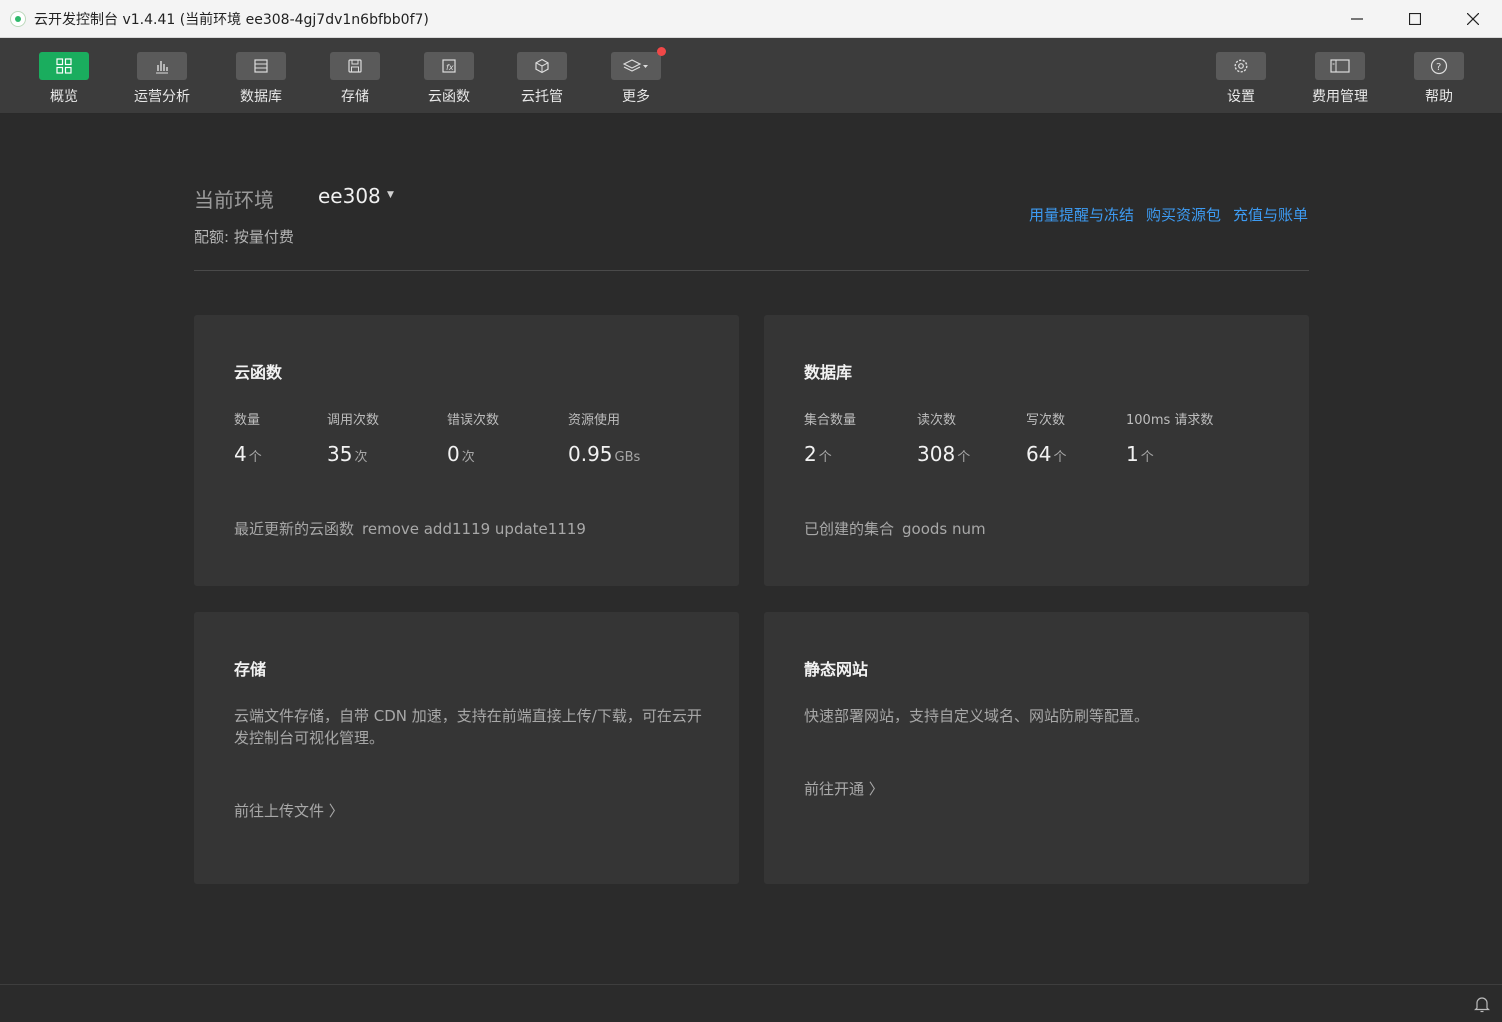 The height and width of the screenshot is (1022, 1502). What do you see at coordinates (1439, 66) in the screenshot?
I see `help-icon: ?` at bounding box center [1439, 66].